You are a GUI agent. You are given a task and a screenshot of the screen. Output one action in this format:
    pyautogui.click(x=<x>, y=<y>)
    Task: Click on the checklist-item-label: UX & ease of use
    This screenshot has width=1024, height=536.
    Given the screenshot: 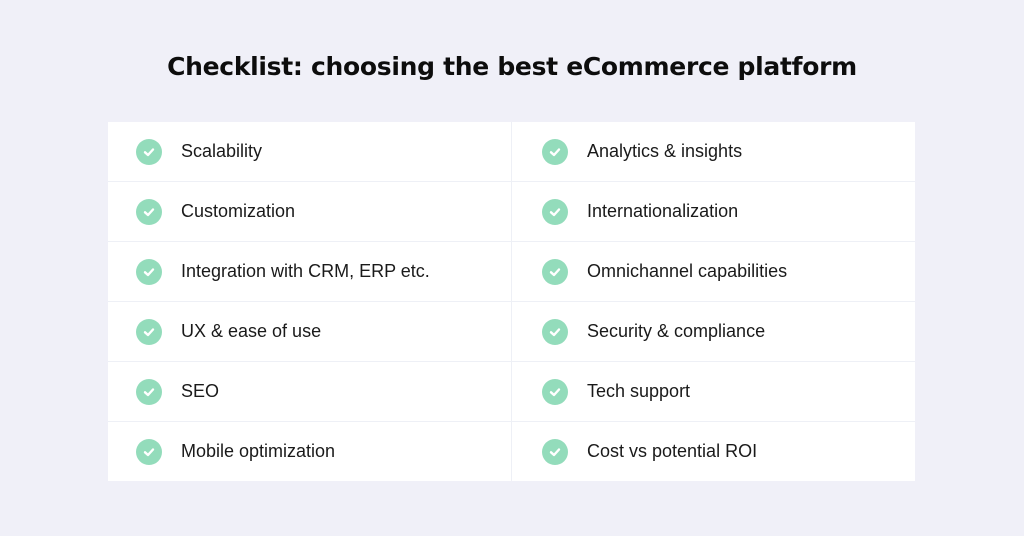 What is the action you would take?
    pyautogui.click(x=251, y=331)
    